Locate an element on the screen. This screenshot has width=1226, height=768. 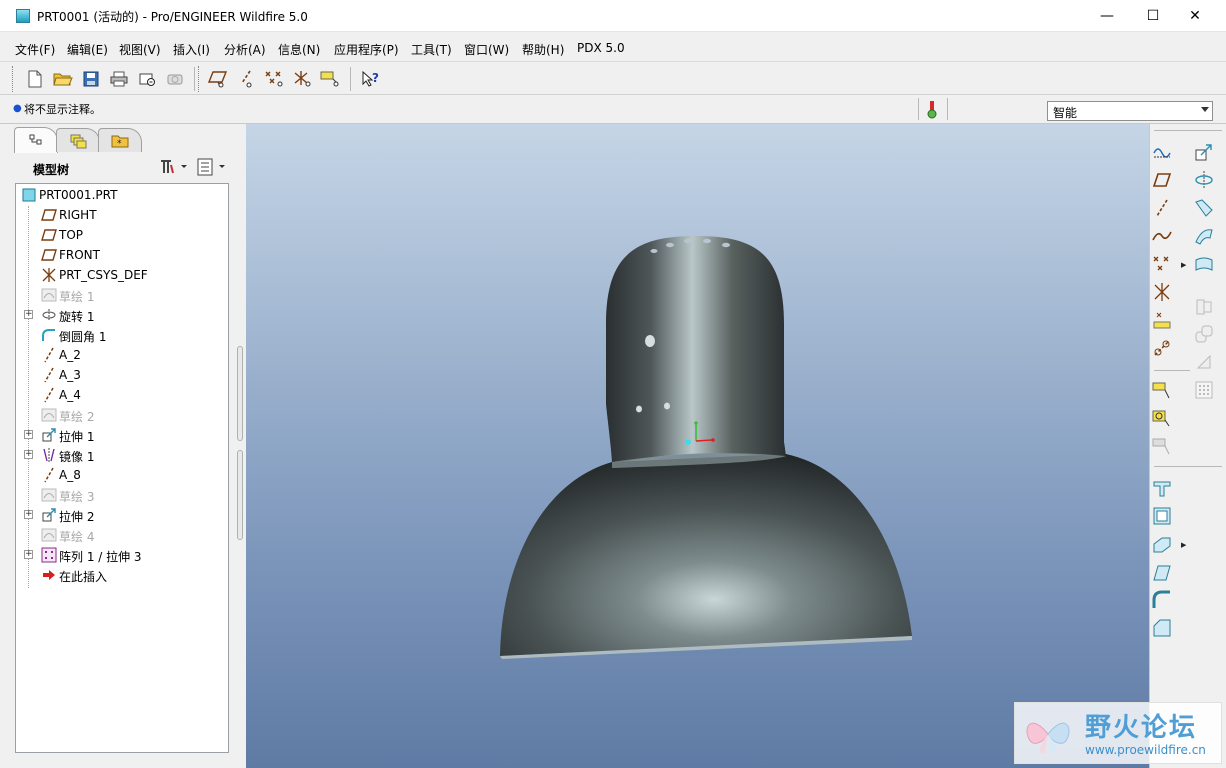
tree-settings-button is located at coordinates (174, 167).